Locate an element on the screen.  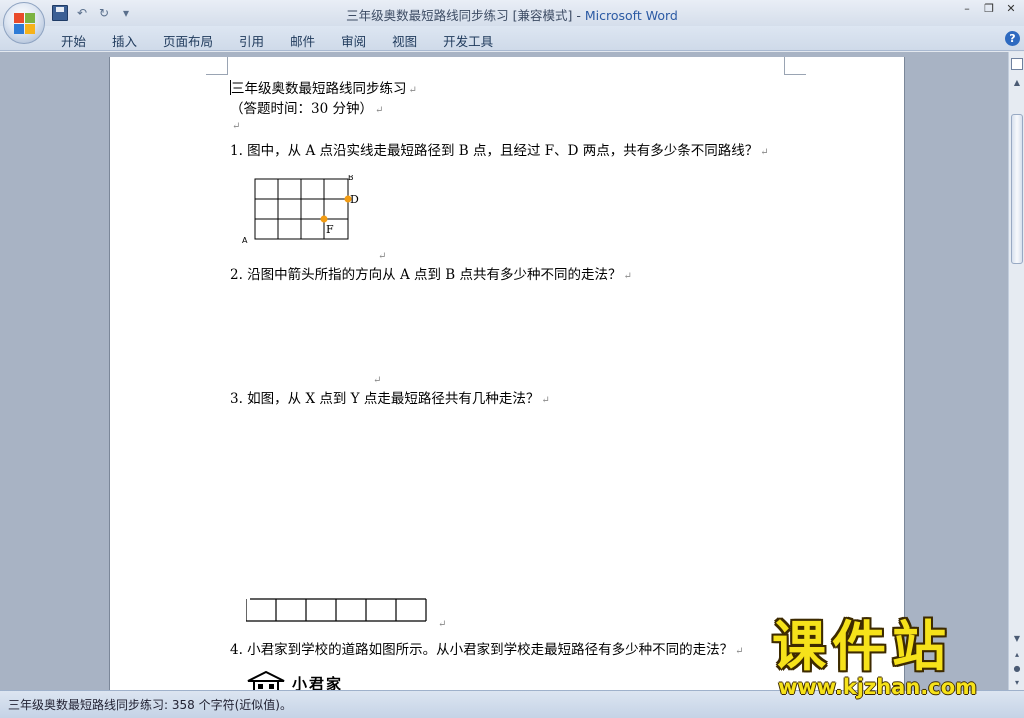
office-logo-icon is located at coordinates (24, 23).